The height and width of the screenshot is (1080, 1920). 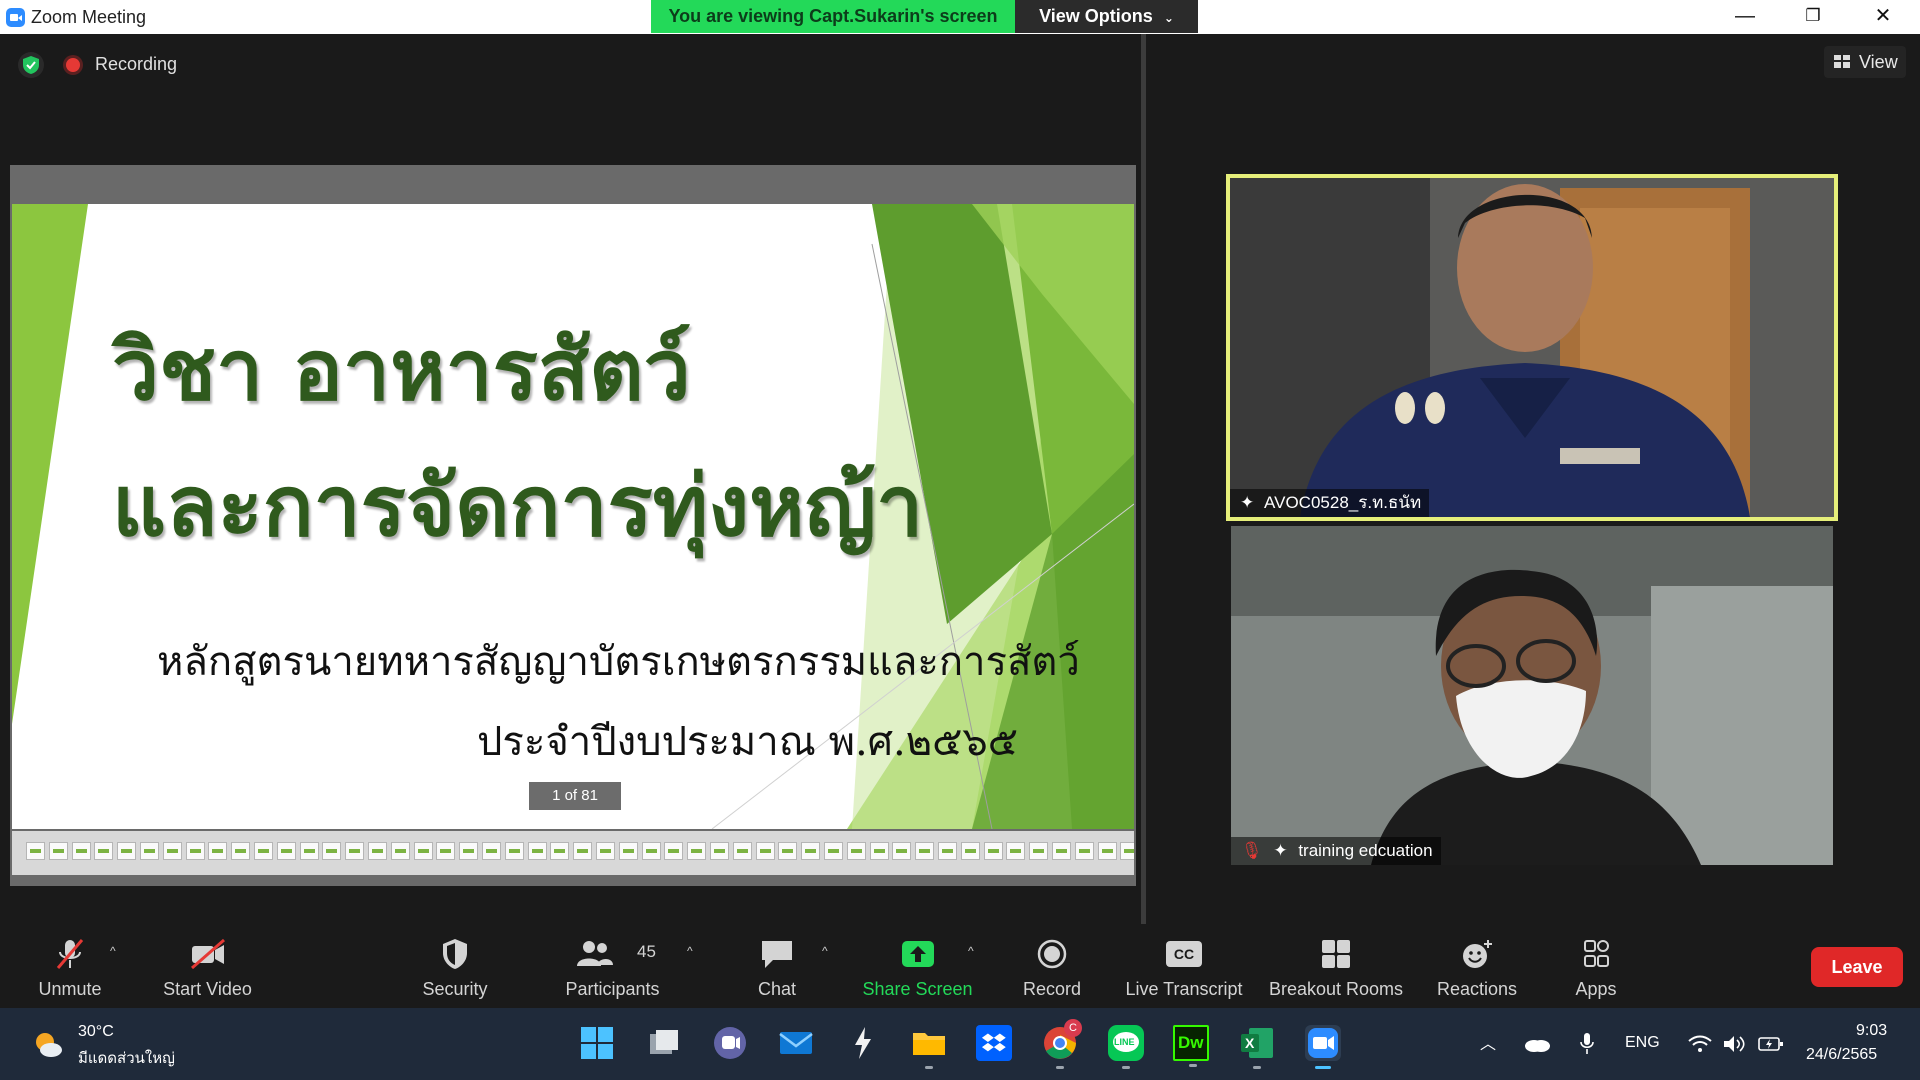 I want to click on audio-options-caret-icon: ^, so click(x=113, y=951).